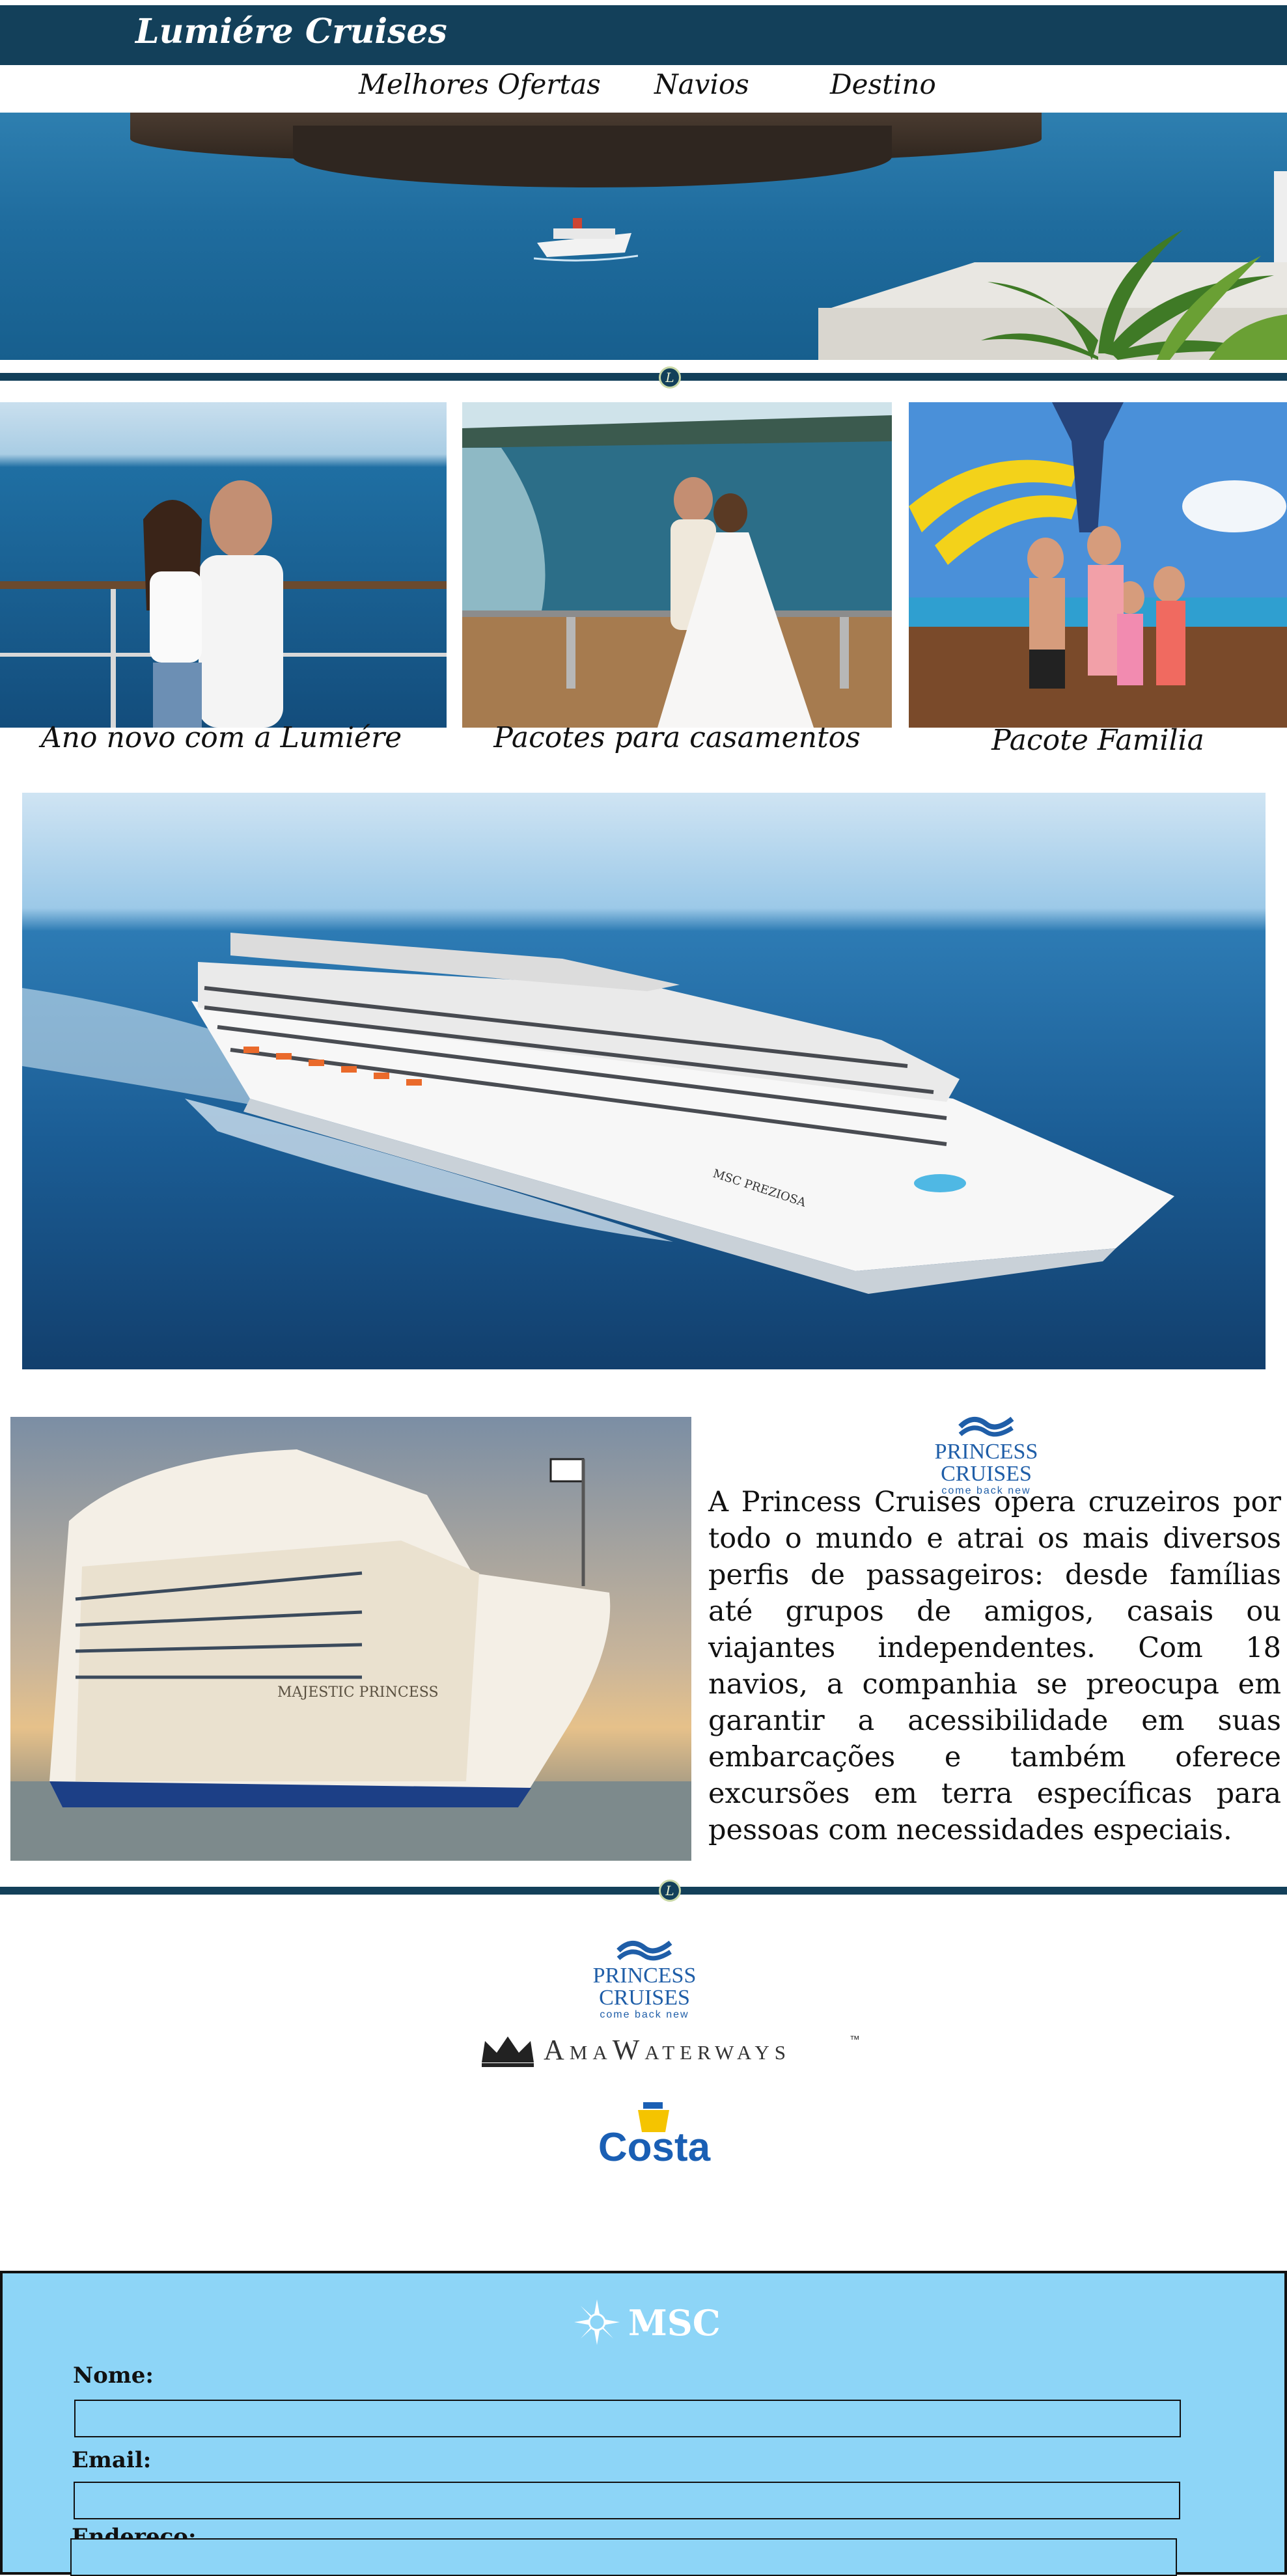 This screenshot has width=1287, height=2576. What do you see at coordinates (114, 2376) in the screenshot?
I see `name-label: Nome:` at bounding box center [114, 2376].